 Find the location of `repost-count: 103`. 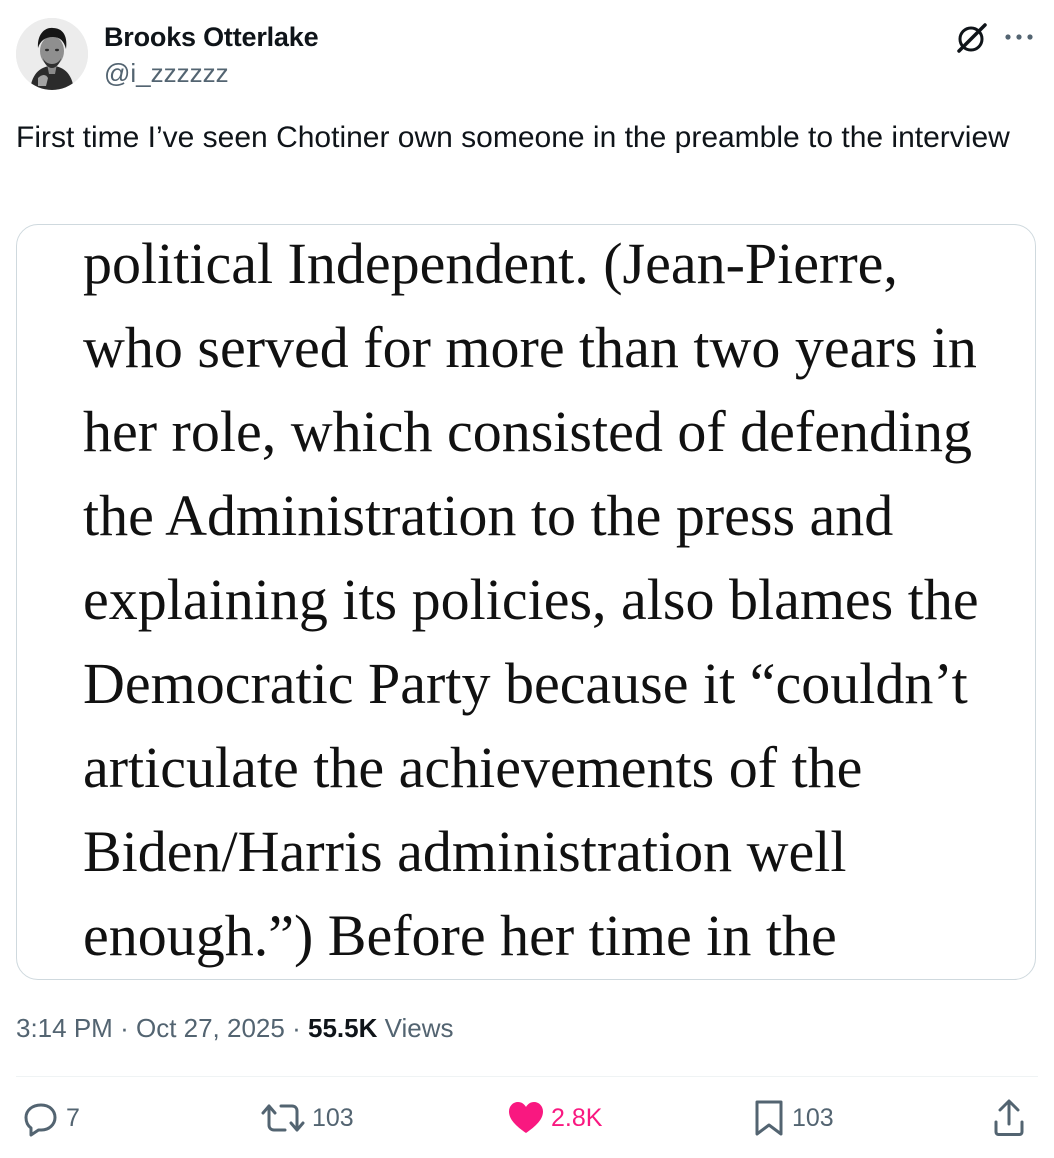

repost-count: 103 is located at coordinates (333, 1117).